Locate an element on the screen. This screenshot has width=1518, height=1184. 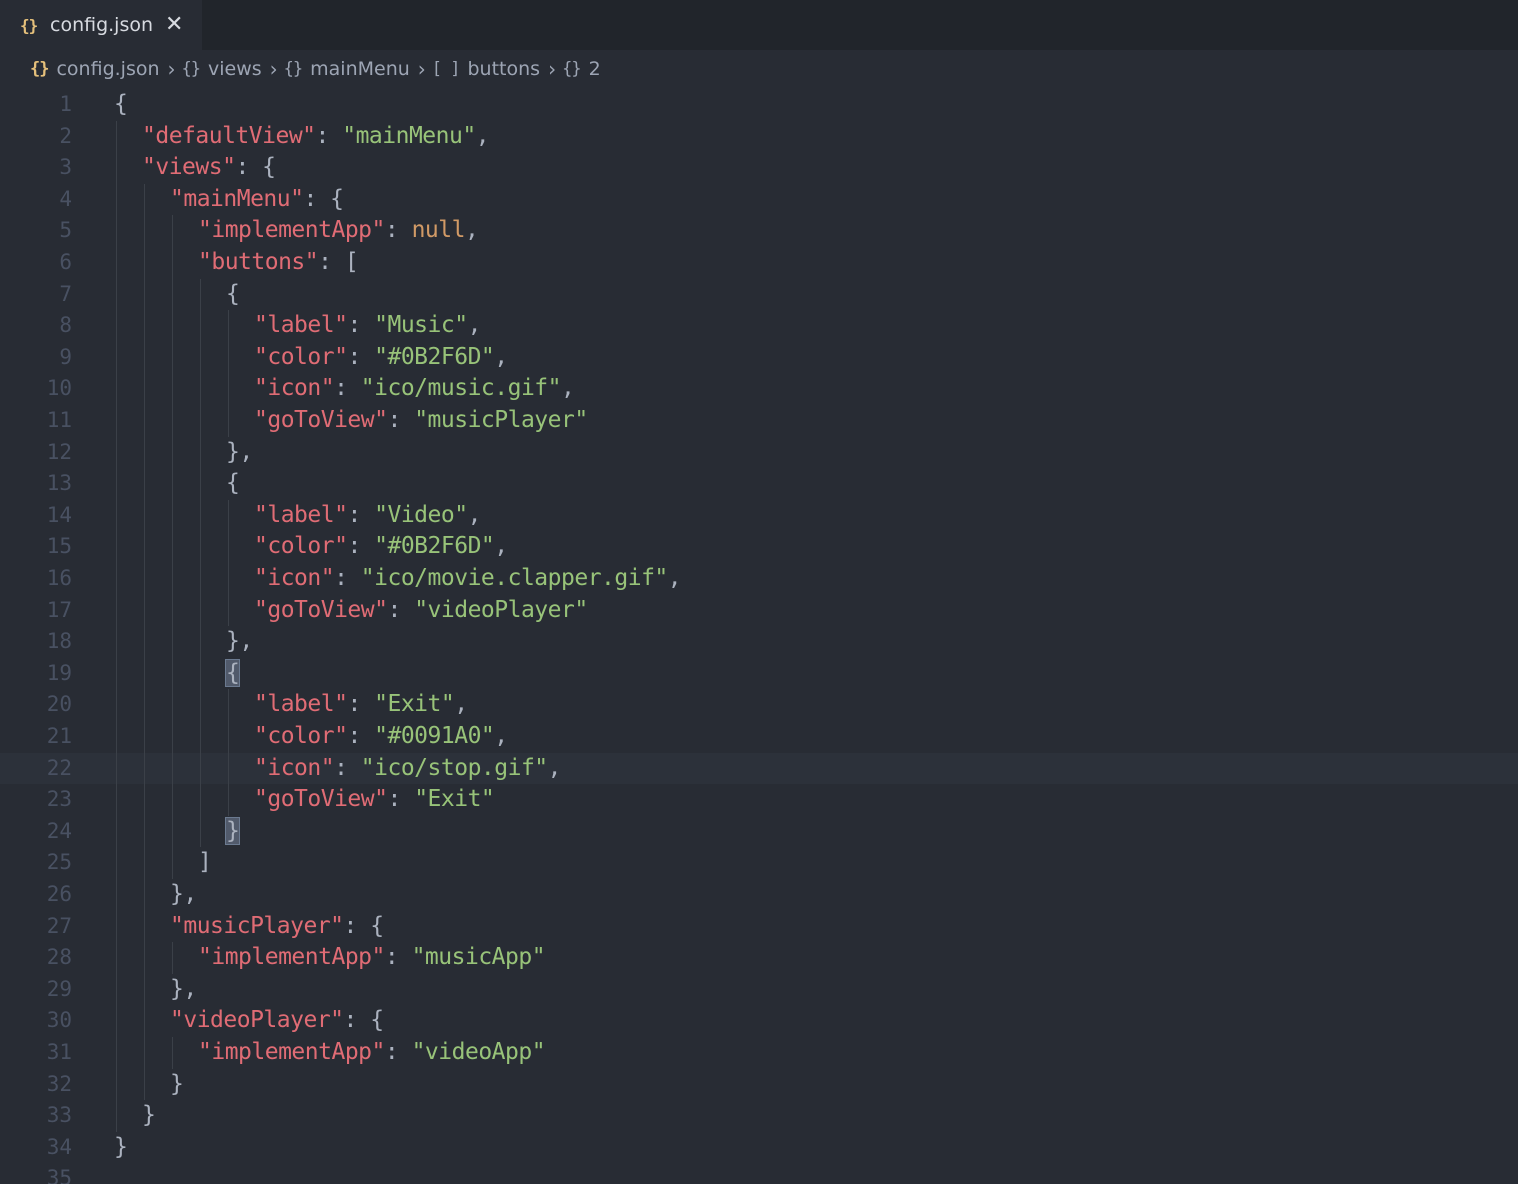
code-line: 29}, is located at coordinates (759, 990).